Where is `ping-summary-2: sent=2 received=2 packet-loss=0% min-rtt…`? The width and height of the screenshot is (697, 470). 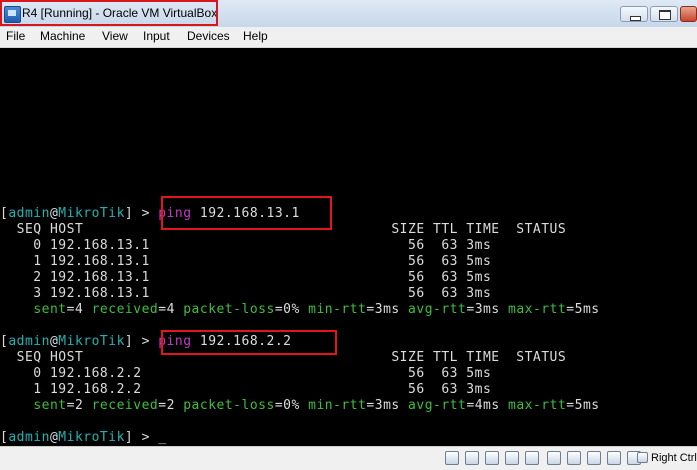
ping-summary-2: sent=2 received=2 packet-loss=0% min-rtt… is located at coordinates (316, 405).